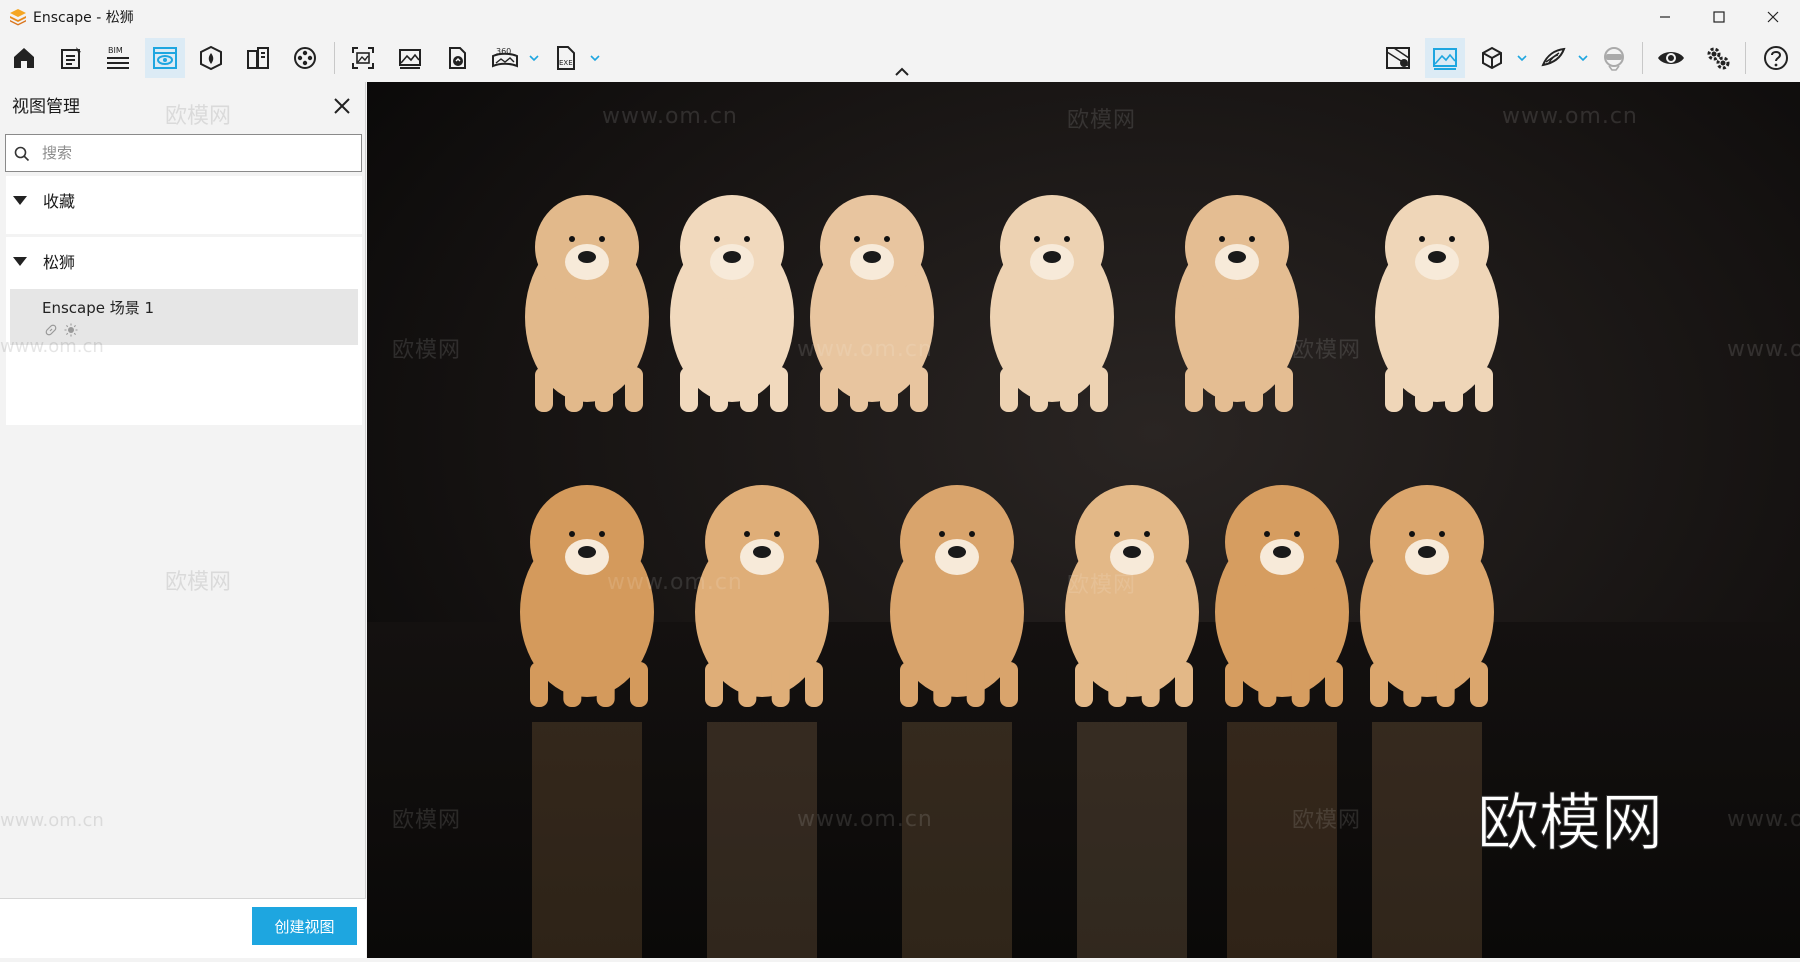 The width and height of the screenshot is (1800, 962). I want to click on chevron-up-icon, so click(902, 72).